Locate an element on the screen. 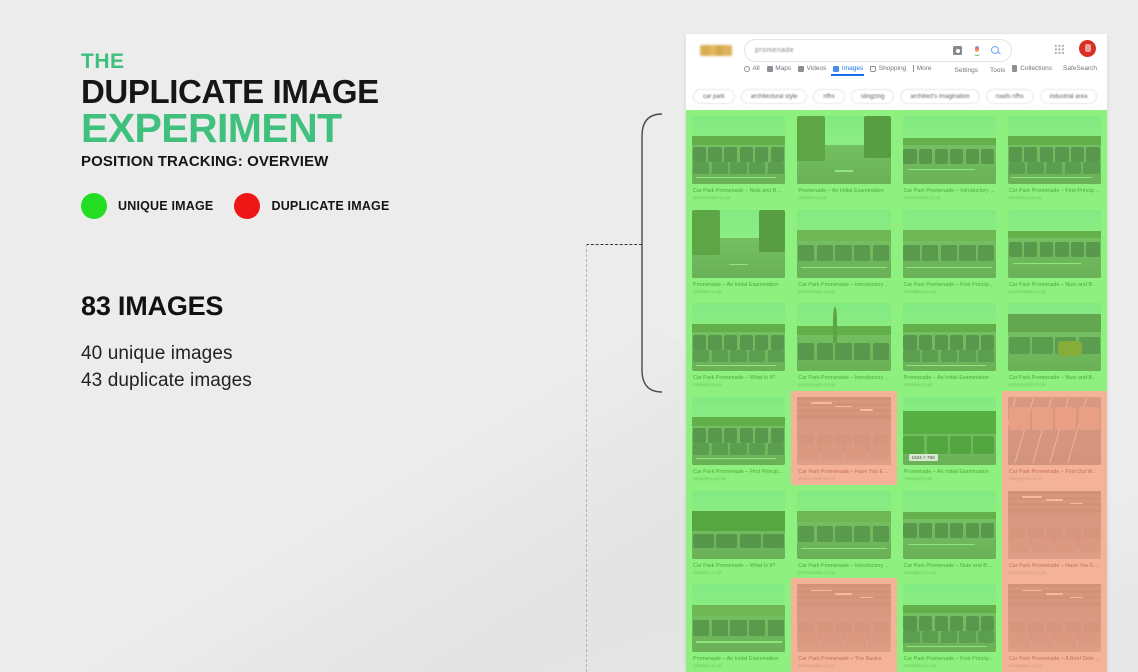  tab-shopping: Shopping is located at coordinates (891, 70).